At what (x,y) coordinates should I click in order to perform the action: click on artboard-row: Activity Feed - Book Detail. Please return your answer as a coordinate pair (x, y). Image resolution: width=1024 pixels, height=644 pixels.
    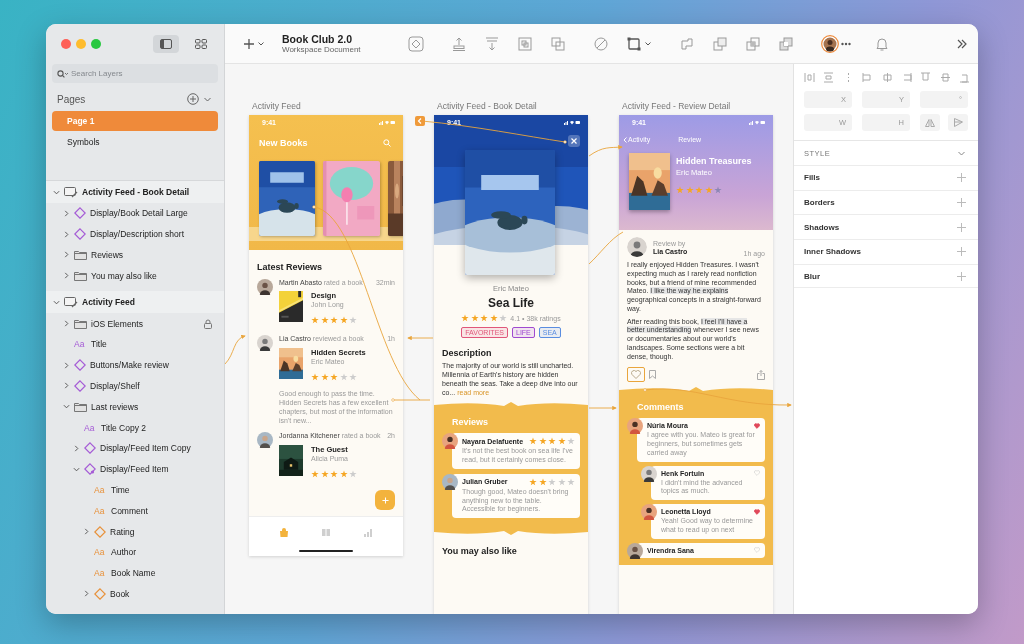
    Looking at the image, I should click on (135, 192).